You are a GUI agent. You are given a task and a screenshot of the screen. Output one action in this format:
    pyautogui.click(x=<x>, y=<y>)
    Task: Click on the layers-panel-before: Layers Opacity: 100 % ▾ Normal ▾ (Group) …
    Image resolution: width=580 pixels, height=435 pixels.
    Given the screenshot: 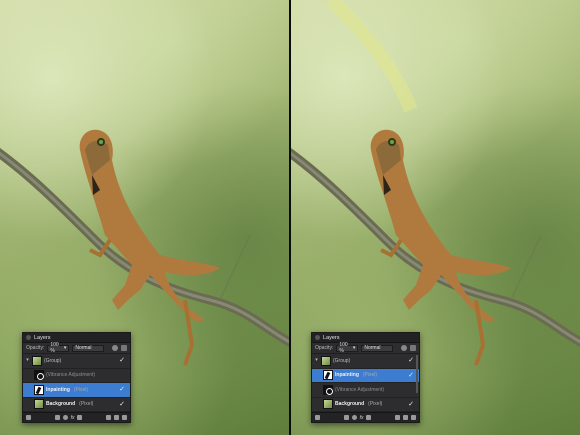 What is the action you would take?
    pyautogui.click(x=76, y=377)
    